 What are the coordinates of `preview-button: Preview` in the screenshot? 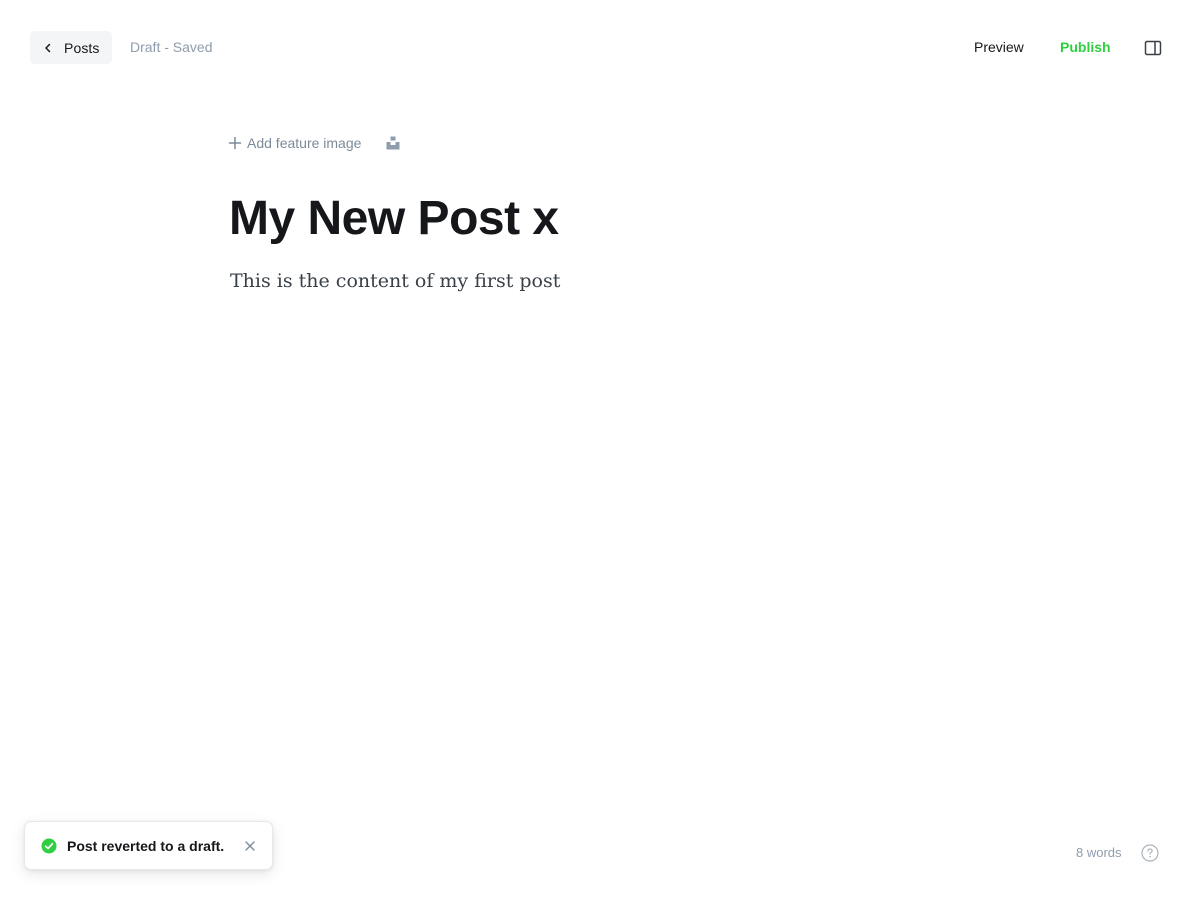 It's located at (999, 47).